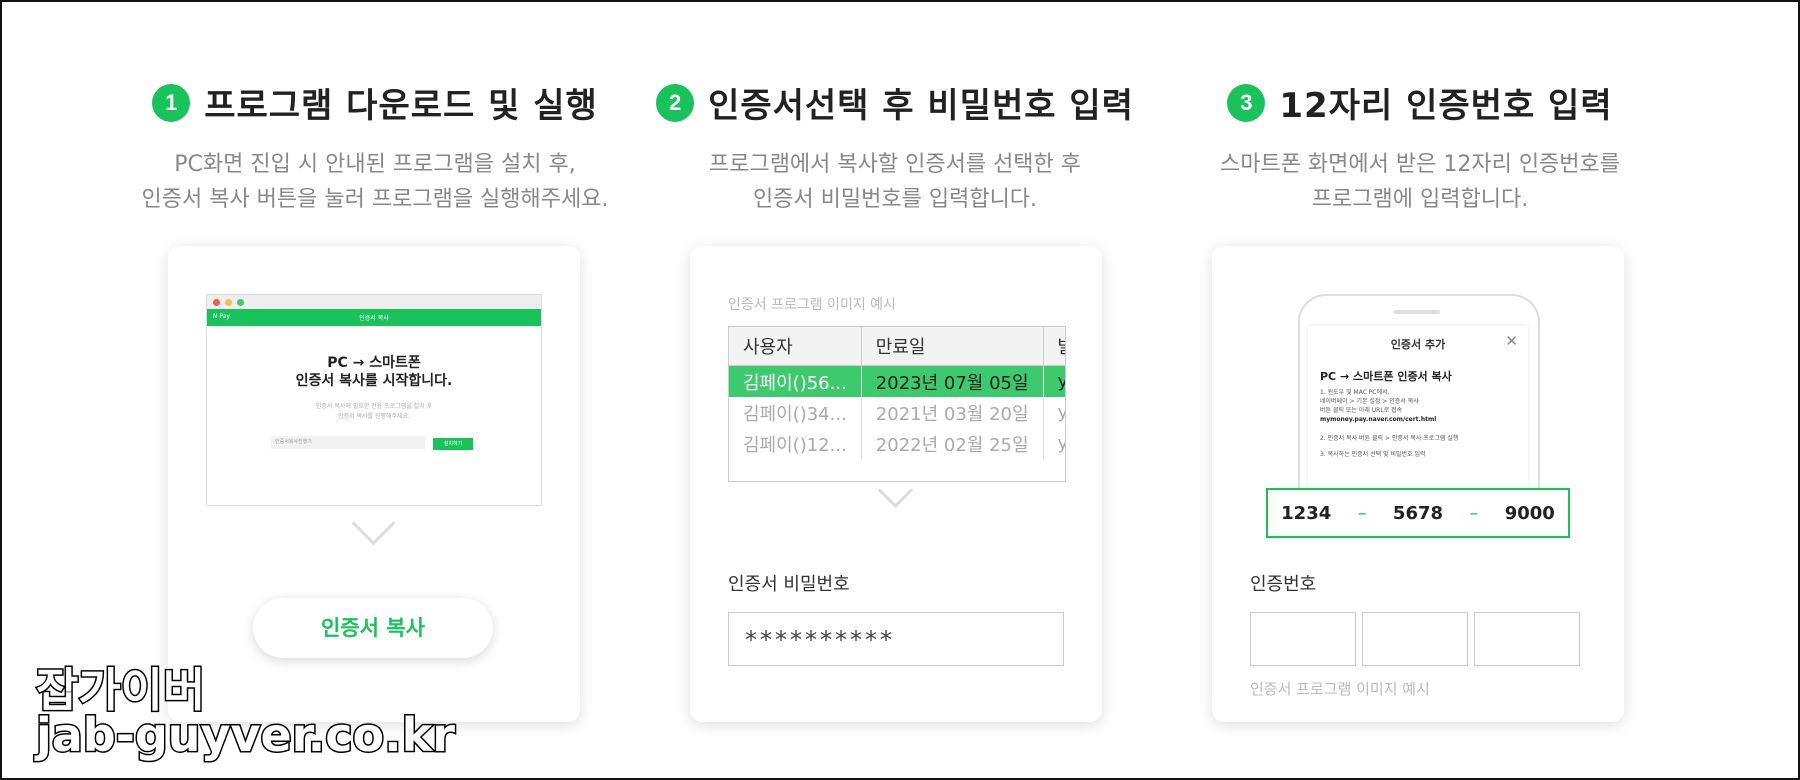  Describe the element at coordinates (375, 199) in the screenshot. I see `step-1-desc-line-2: 인증서 복사 버튼을 눌러 프로그램을 실행해주세요.` at that location.